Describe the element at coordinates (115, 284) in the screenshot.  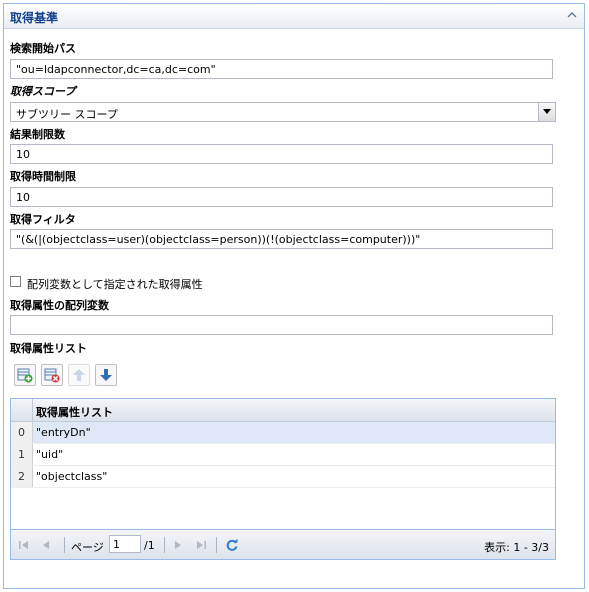
I see `array-variable-checkbox-label: 配列変数として指定された取得属性` at that location.